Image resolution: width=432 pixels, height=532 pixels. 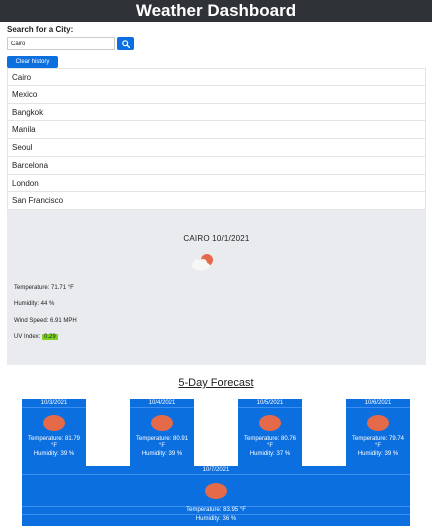 I want to click on history-item-manila: Manila, so click(x=216, y=130).